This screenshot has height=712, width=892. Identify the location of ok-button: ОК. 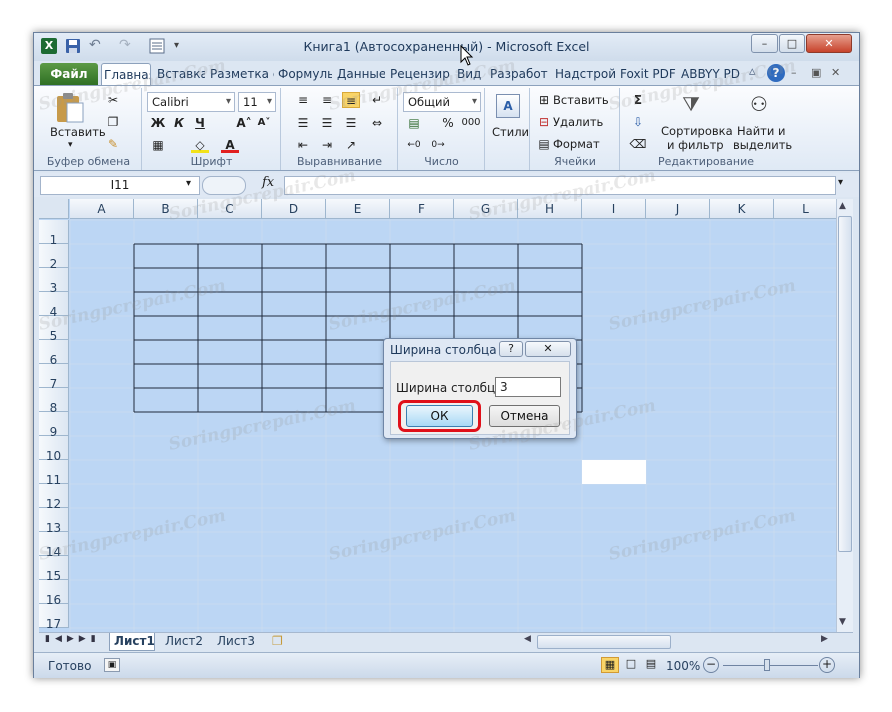
(439, 416).